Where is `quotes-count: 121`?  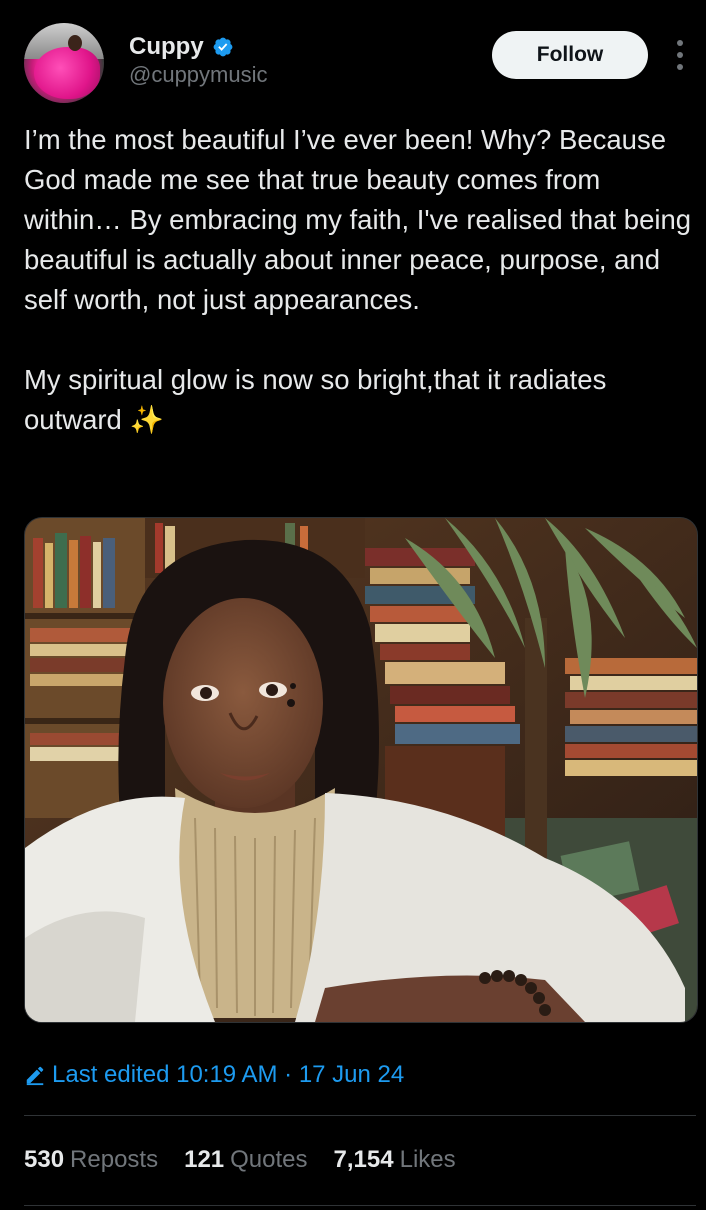 quotes-count: 121 is located at coordinates (204, 1159).